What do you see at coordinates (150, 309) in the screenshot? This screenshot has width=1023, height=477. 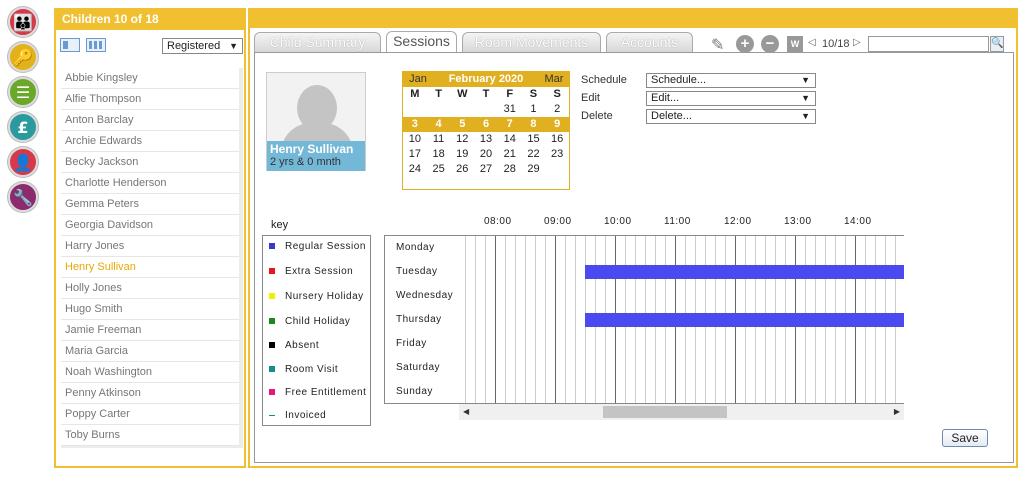 I see `child-list-item: Hugo Smith` at bounding box center [150, 309].